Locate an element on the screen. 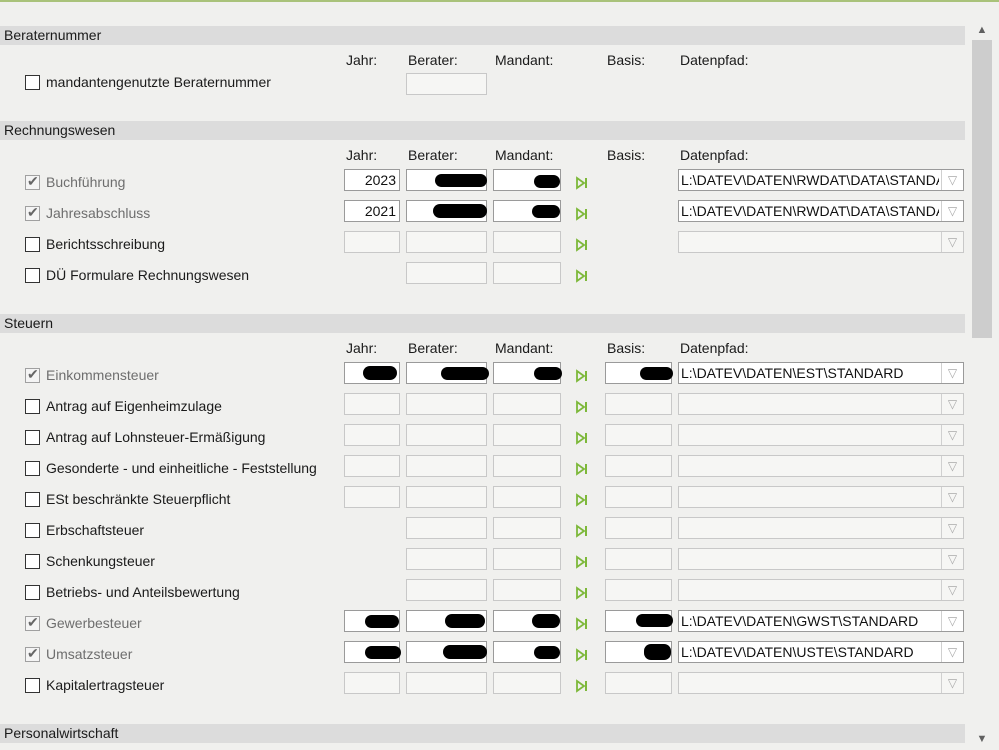 The image size is (999, 750). field-berater-erbschaftsteuer is located at coordinates (446, 528).